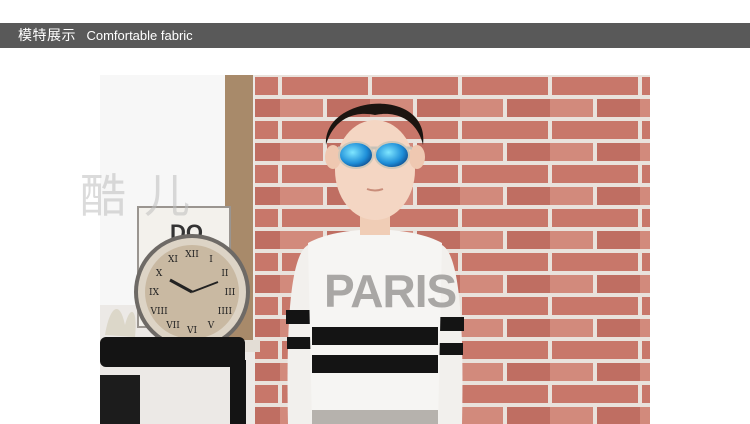 The height and width of the screenshot is (424, 750). What do you see at coordinates (375, 35) in the screenshot?
I see `section-header-bar: 模特展示 Comfortable fabric` at bounding box center [375, 35].